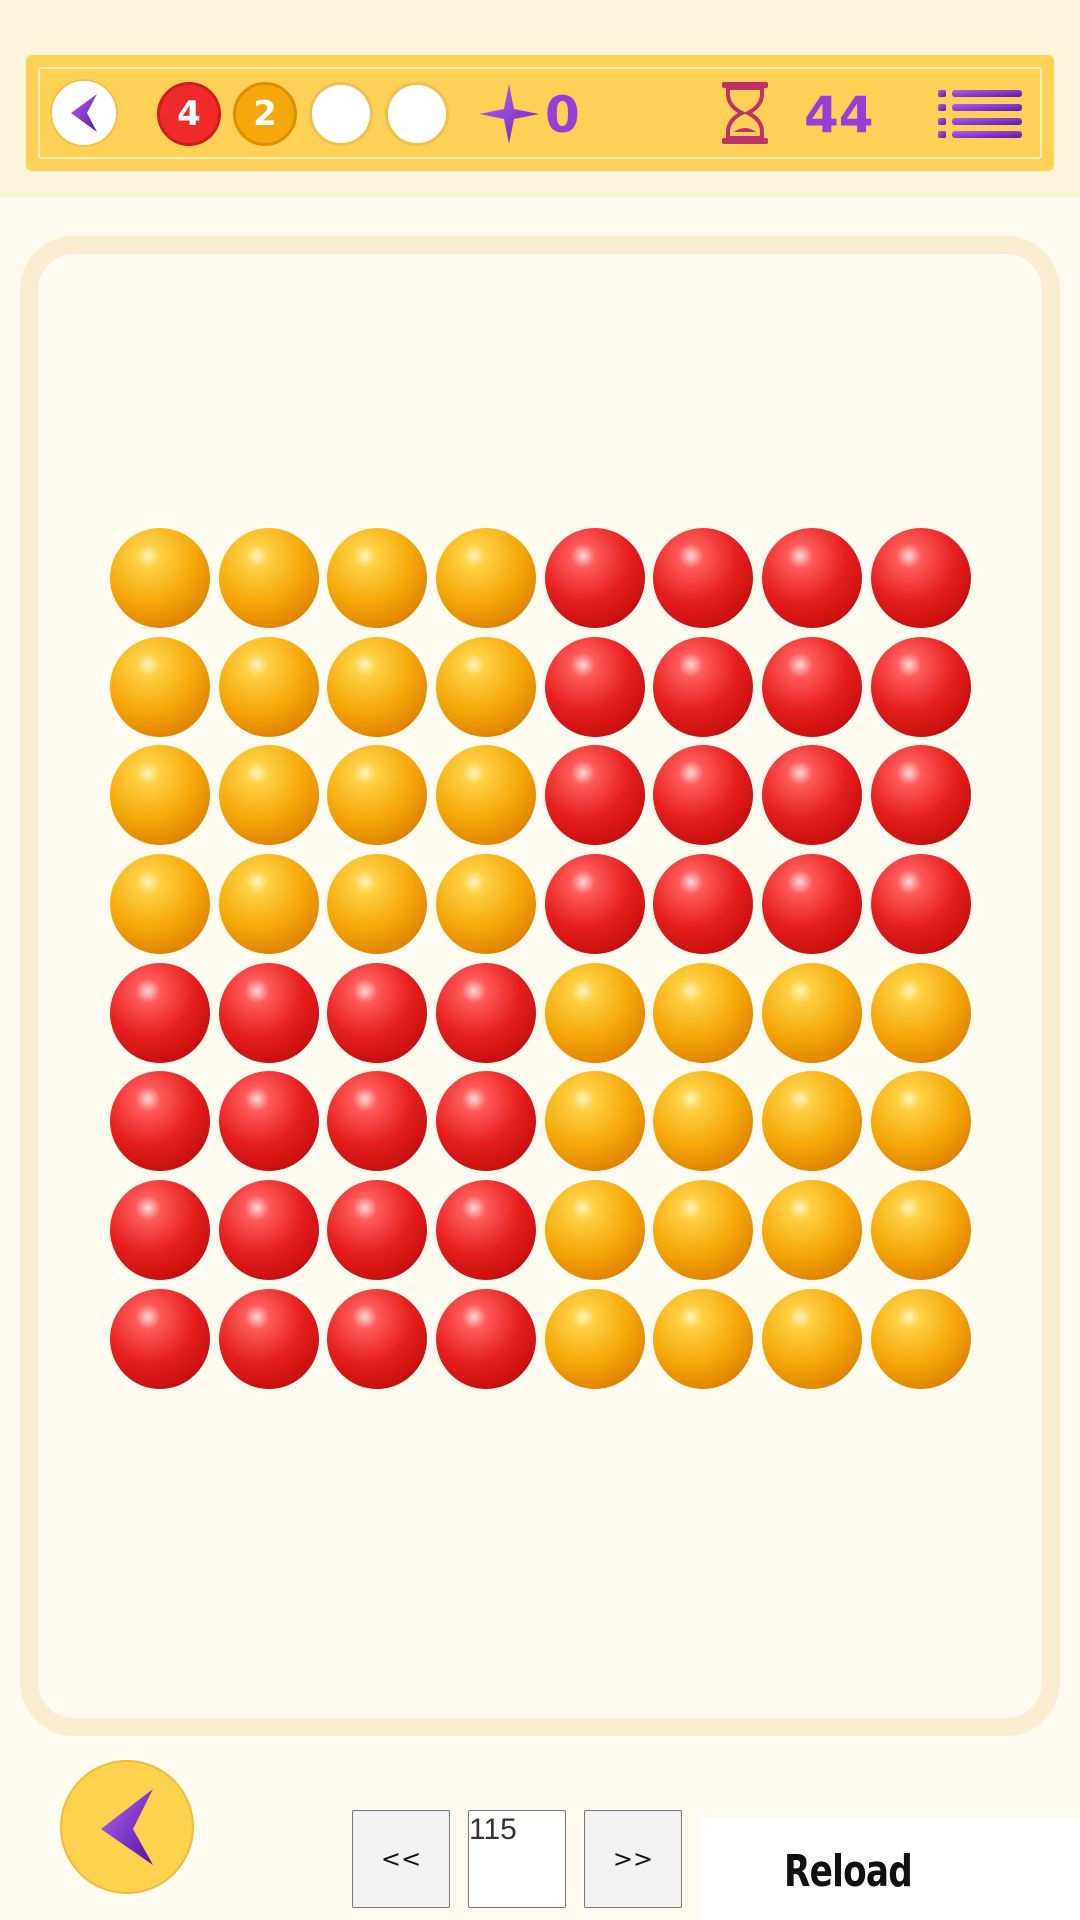 This screenshot has width=1080, height=1920. Describe the element at coordinates (848, 1872) in the screenshot. I see `reload-button: Reload` at that location.